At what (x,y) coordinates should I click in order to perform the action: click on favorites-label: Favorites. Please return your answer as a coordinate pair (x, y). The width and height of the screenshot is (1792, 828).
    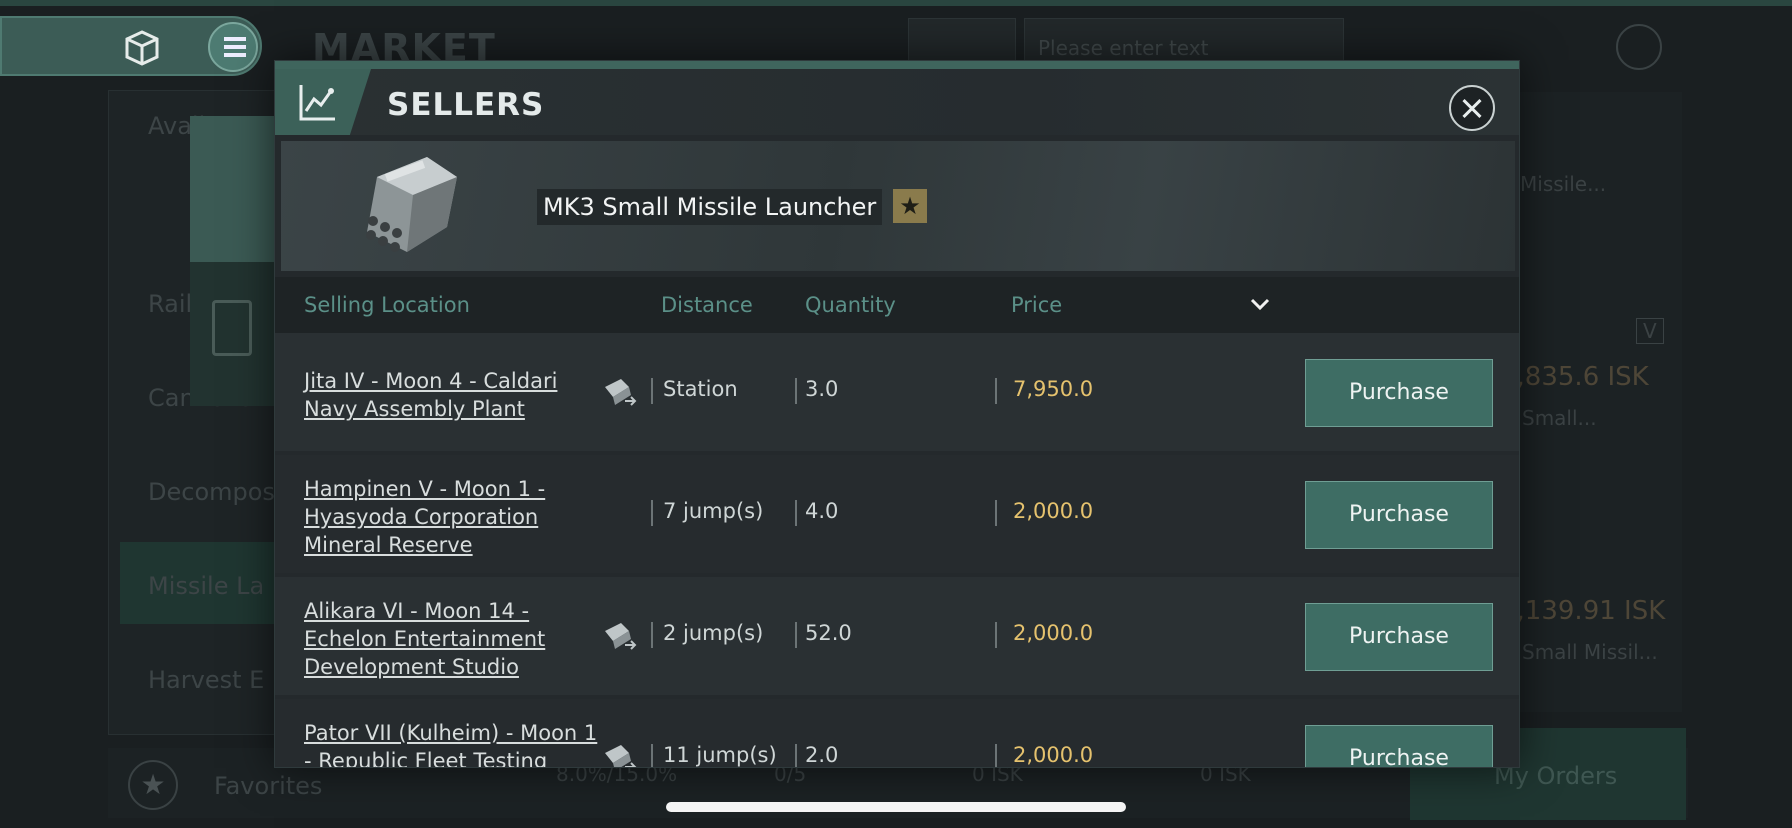
    Looking at the image, I should click on (268, 786).